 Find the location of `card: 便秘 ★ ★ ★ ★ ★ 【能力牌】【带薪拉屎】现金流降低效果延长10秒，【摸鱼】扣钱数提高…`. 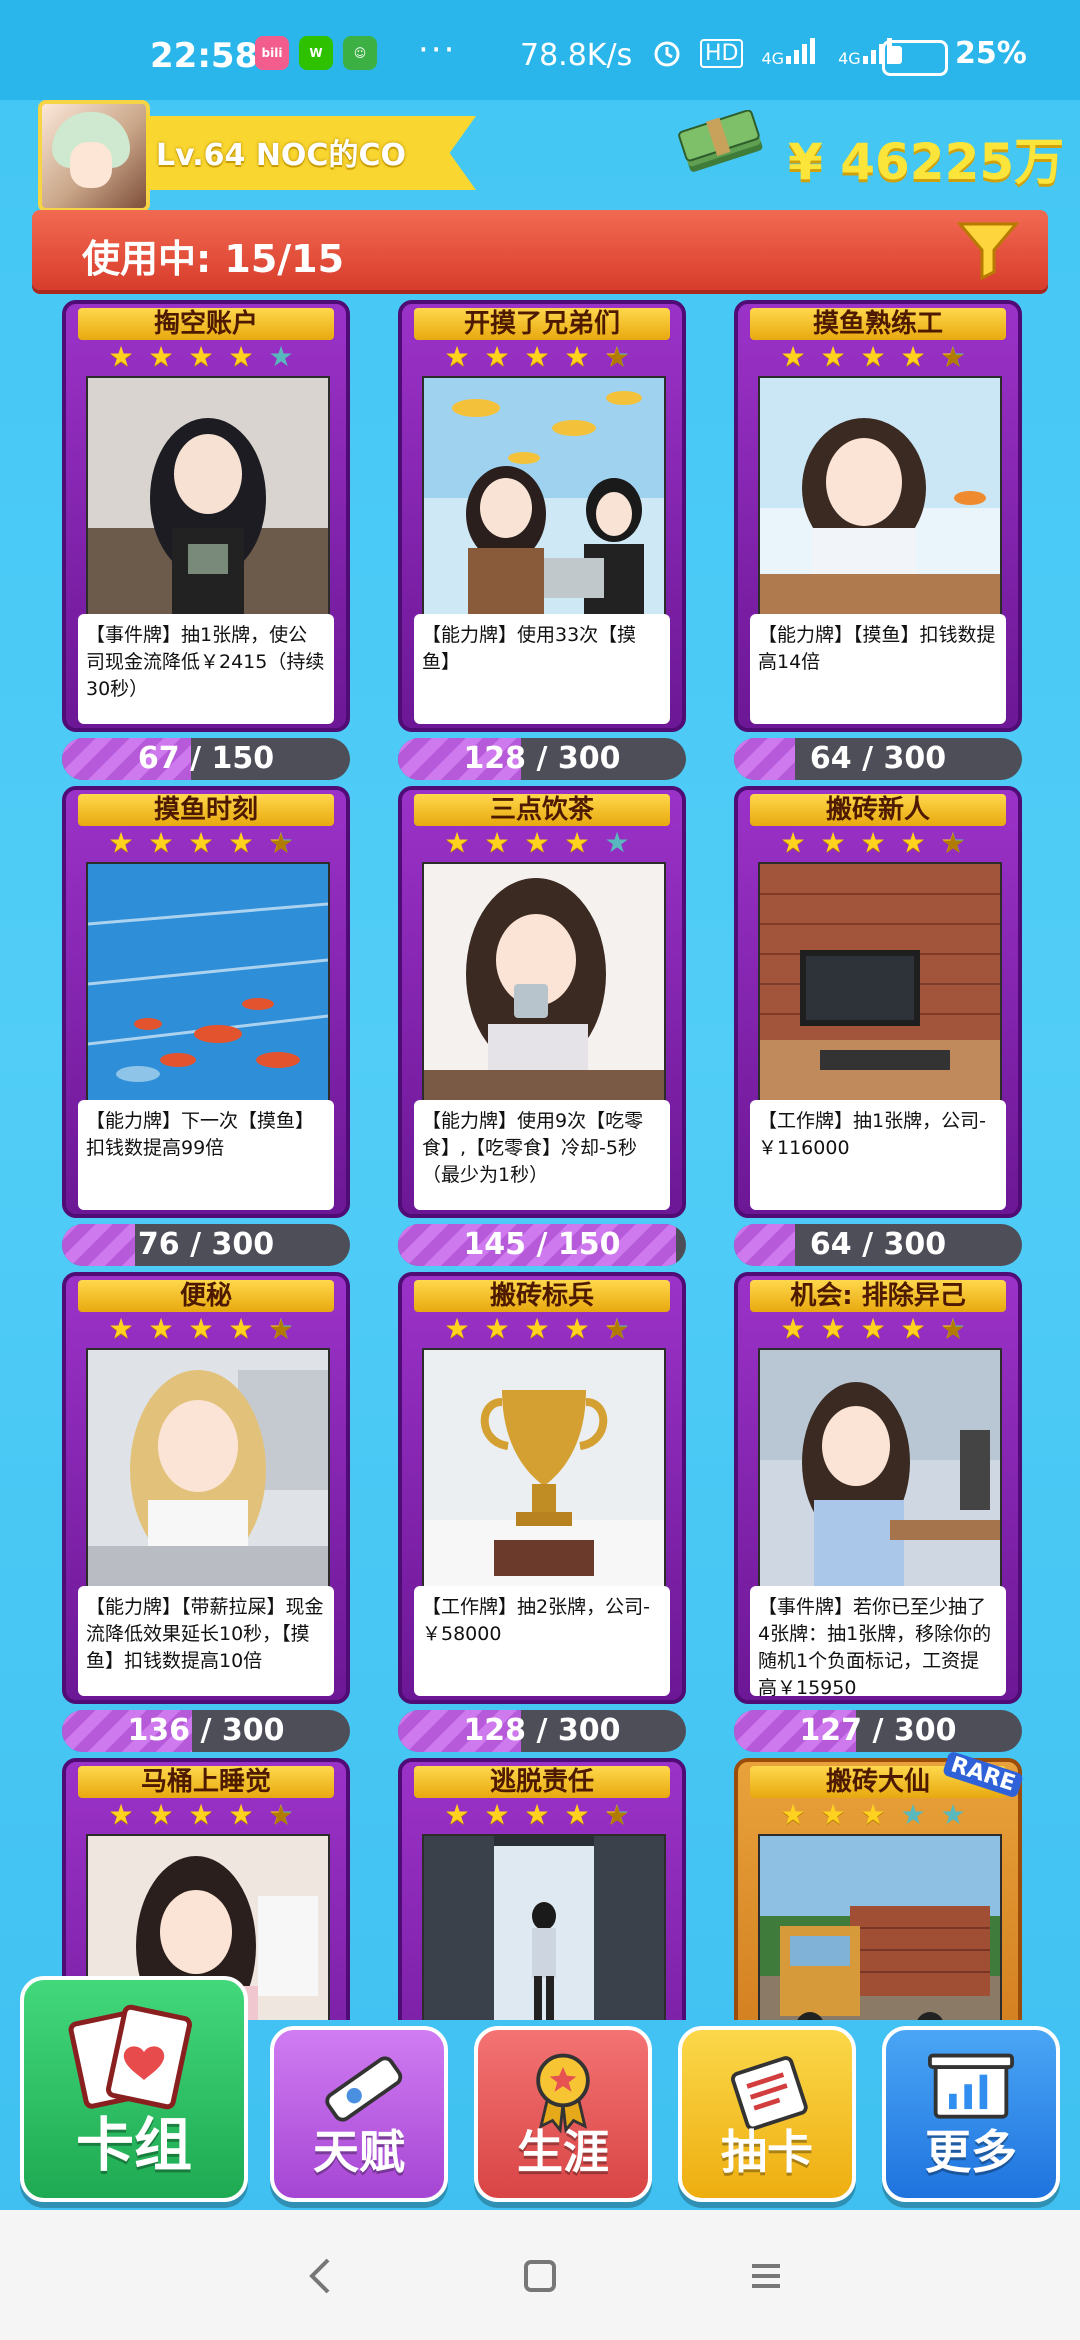

card: 便秘 ★ ★ ★ ★ ★ 【能力牌】【带薪拉屎】现金流降低效果延长10秒，【摸鱼】扣钱数提高… is located at coordinates (206, 1488).